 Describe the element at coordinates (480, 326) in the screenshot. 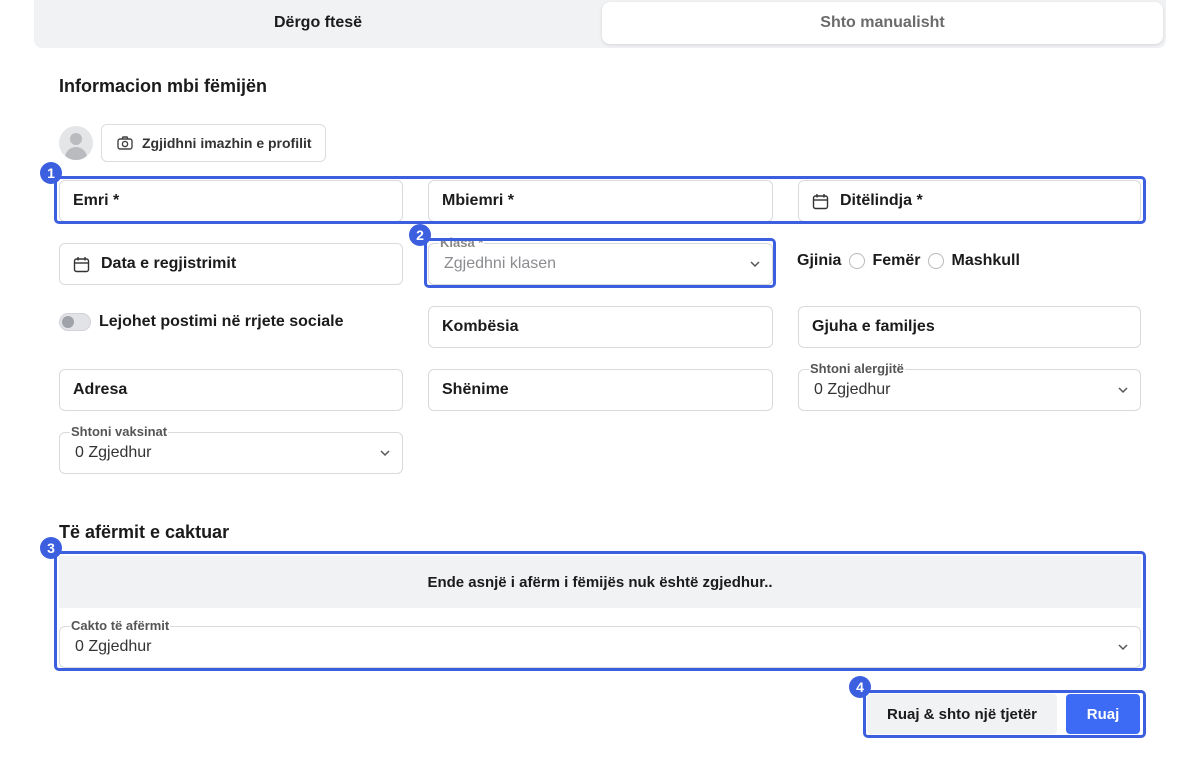

I see `nationality-placeholder: Kombësia` at that location.